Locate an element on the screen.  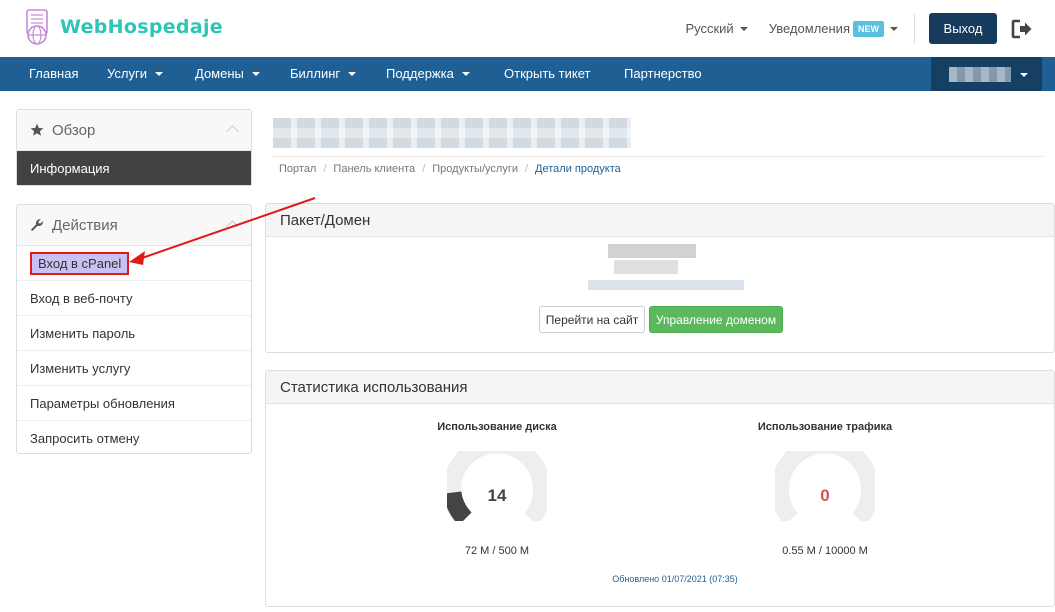
nav-domains: Домены is located at coordinates (227, 74).